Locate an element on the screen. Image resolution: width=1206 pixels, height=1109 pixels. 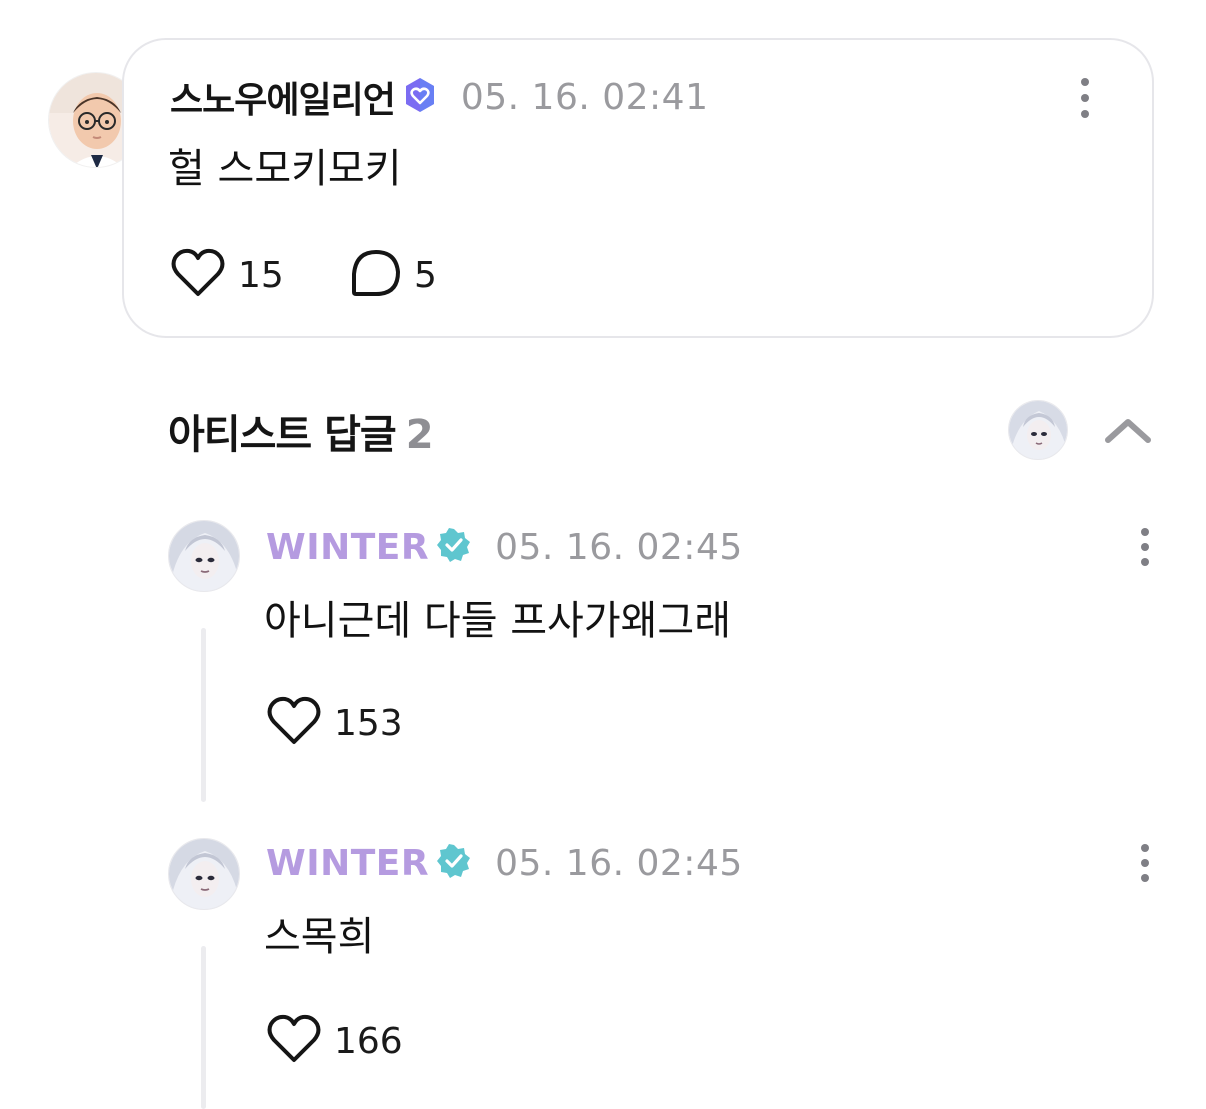
like-count: 153 is located at coordinates (368, 723).